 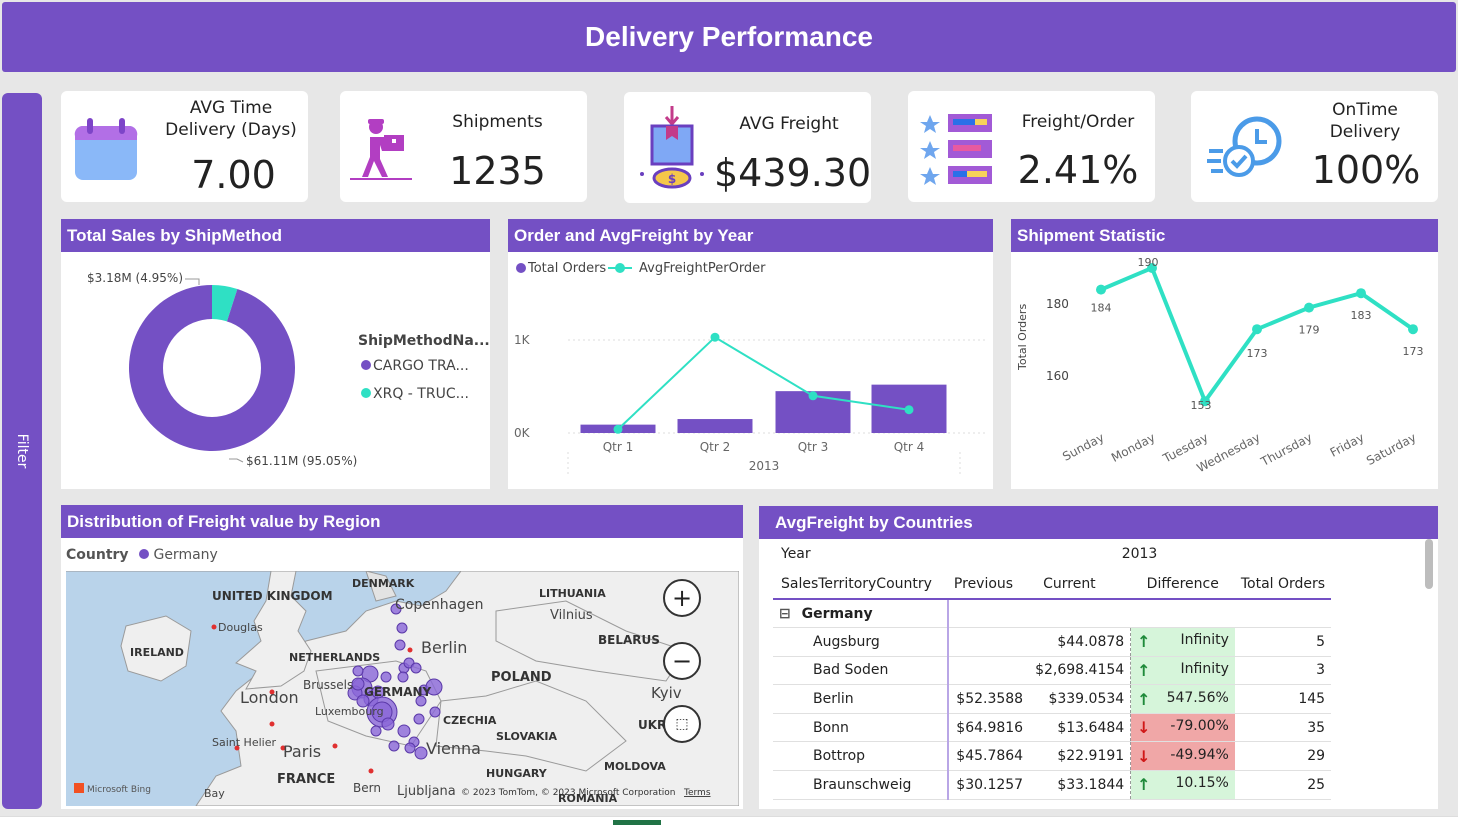 What do you see at coordinates (764, 466) in the screenshot?
I see `x-axis-year-label: 2013` at bounding box center [764, 466].